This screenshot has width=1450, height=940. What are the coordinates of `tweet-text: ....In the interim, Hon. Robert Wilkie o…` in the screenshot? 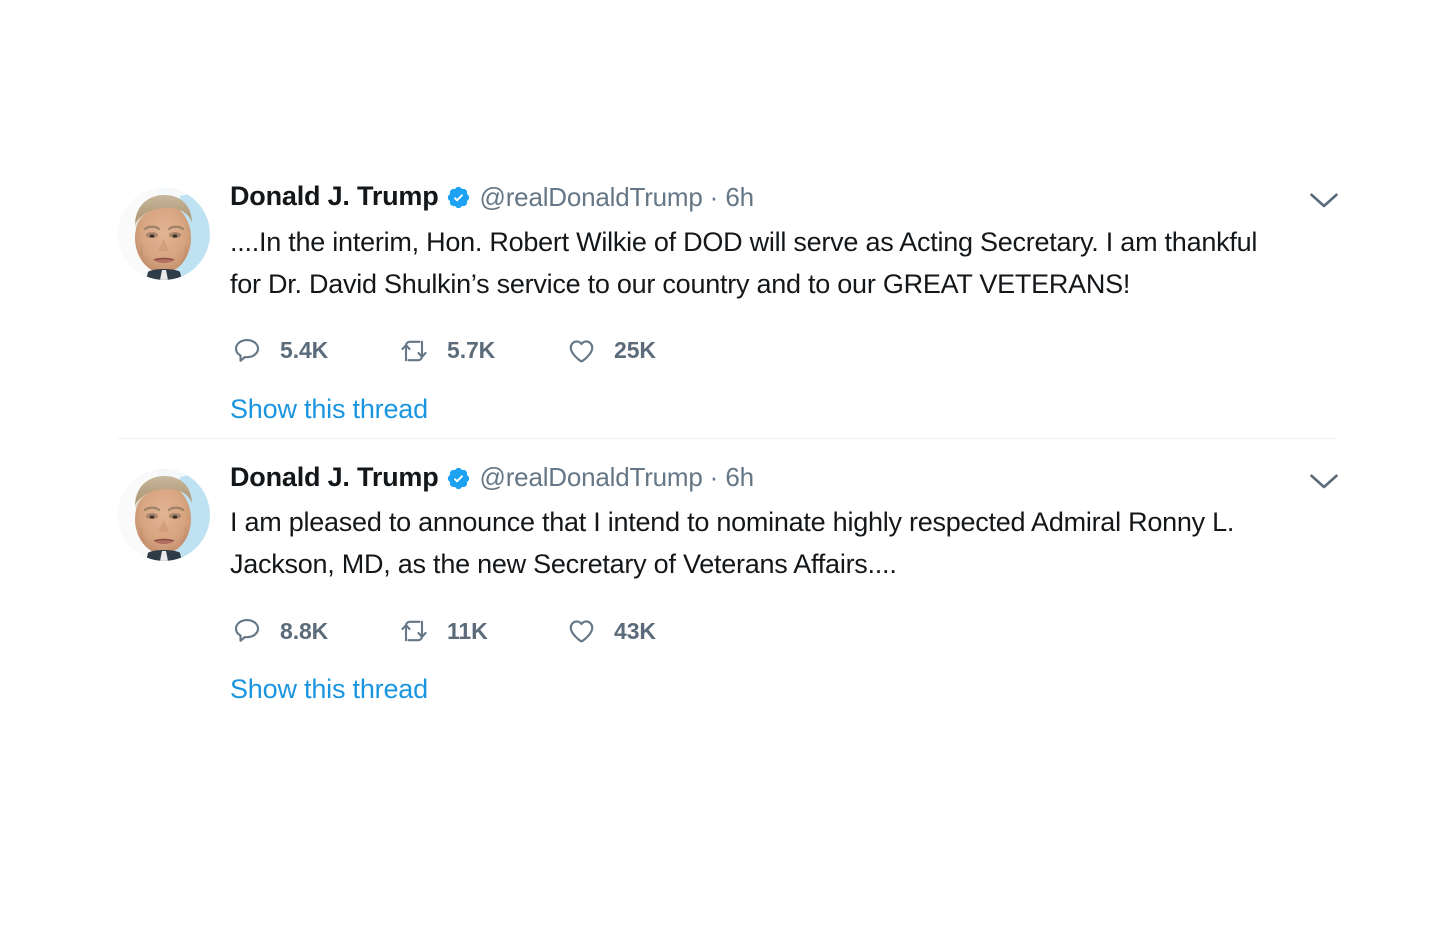 It's located at (744, 262).